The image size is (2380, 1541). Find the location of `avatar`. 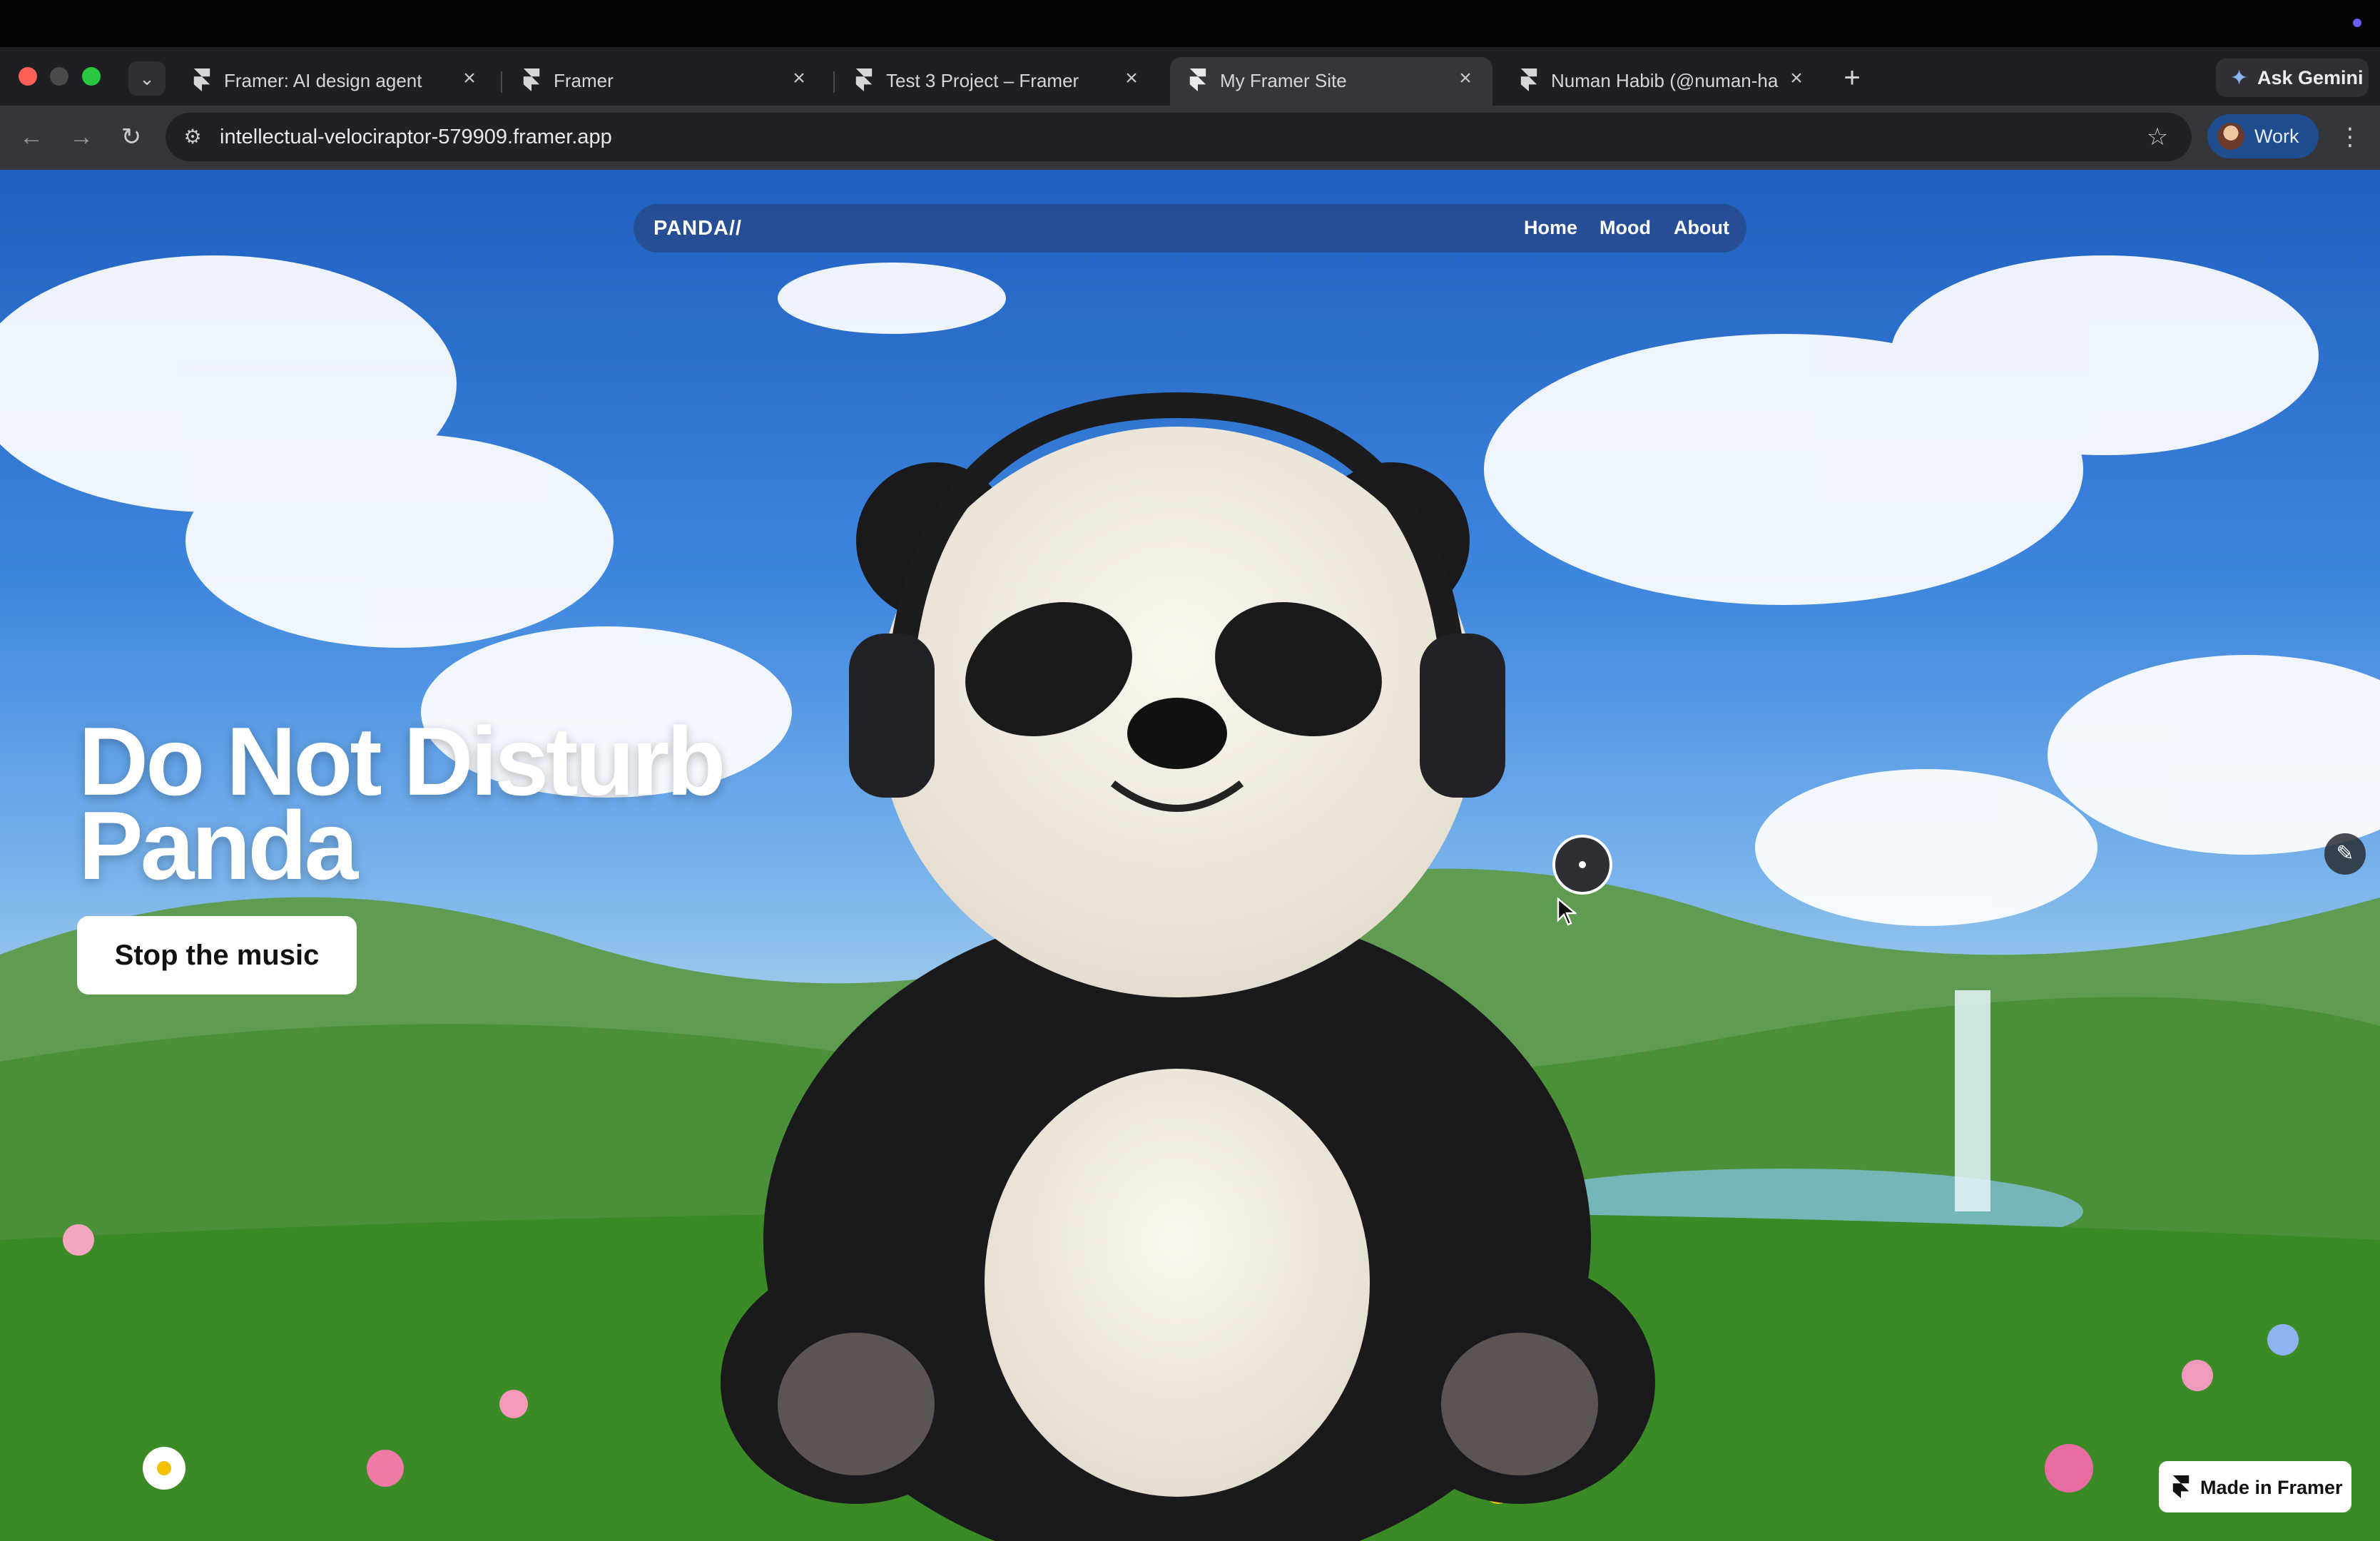

avatar is located at coordinates (2230, 136).